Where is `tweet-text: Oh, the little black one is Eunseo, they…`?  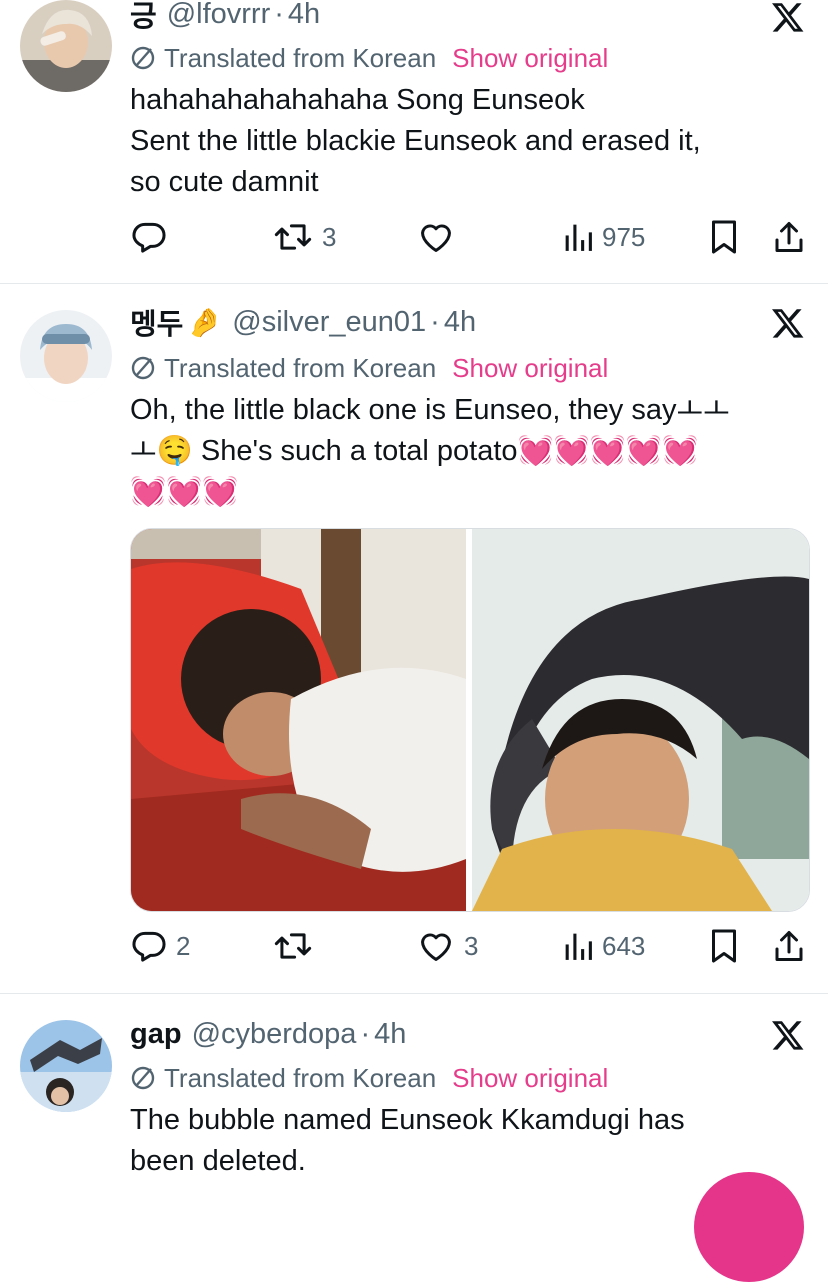 tweet-text: Oh, the little black one is Eunseo, they… is located at coordinates (465, 451).